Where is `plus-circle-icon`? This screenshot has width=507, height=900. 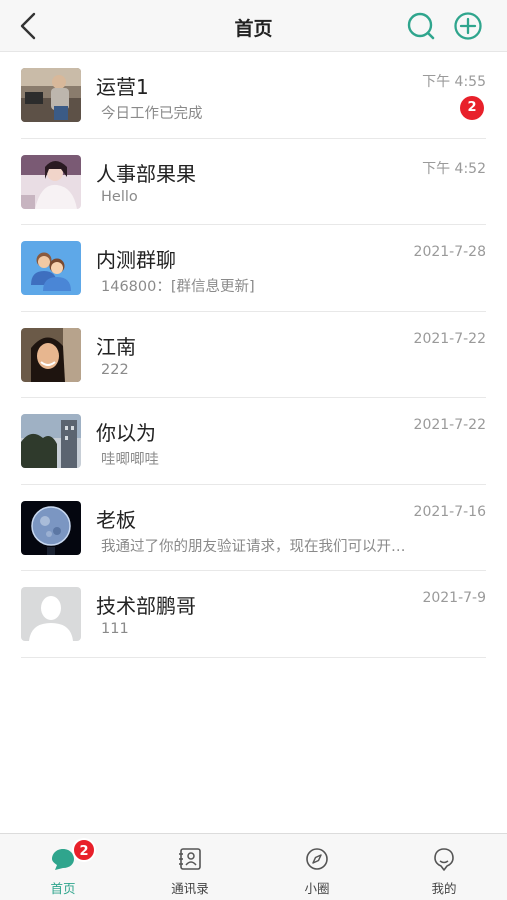
plus-circle-icon is located at coordinates (468, 26).